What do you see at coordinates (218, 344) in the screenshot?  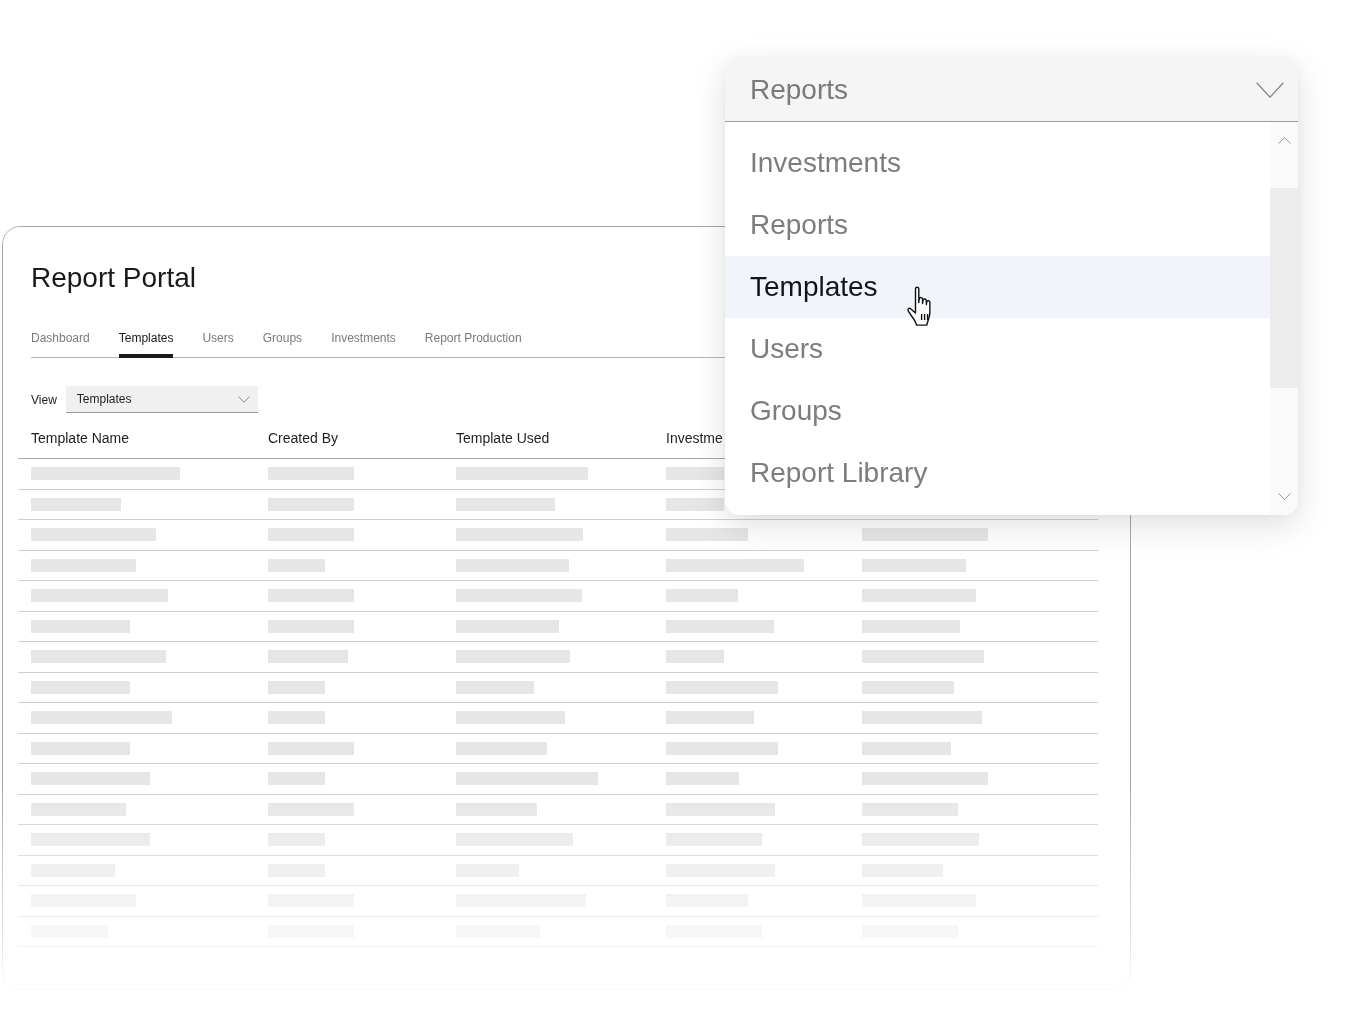 I see `tab: Users` at bounding box center [218, 344].